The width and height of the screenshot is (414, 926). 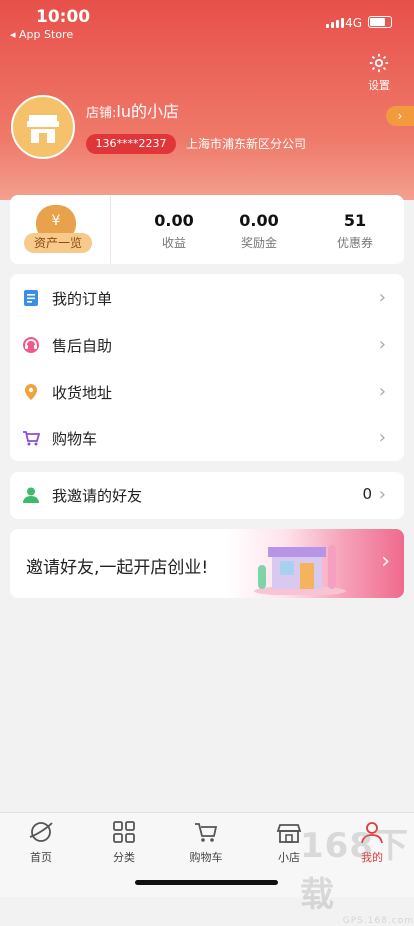 What do you see at coordinates (124, 832) in the screenshot?
I see `grid-icon` at bounding box center [124, 832].